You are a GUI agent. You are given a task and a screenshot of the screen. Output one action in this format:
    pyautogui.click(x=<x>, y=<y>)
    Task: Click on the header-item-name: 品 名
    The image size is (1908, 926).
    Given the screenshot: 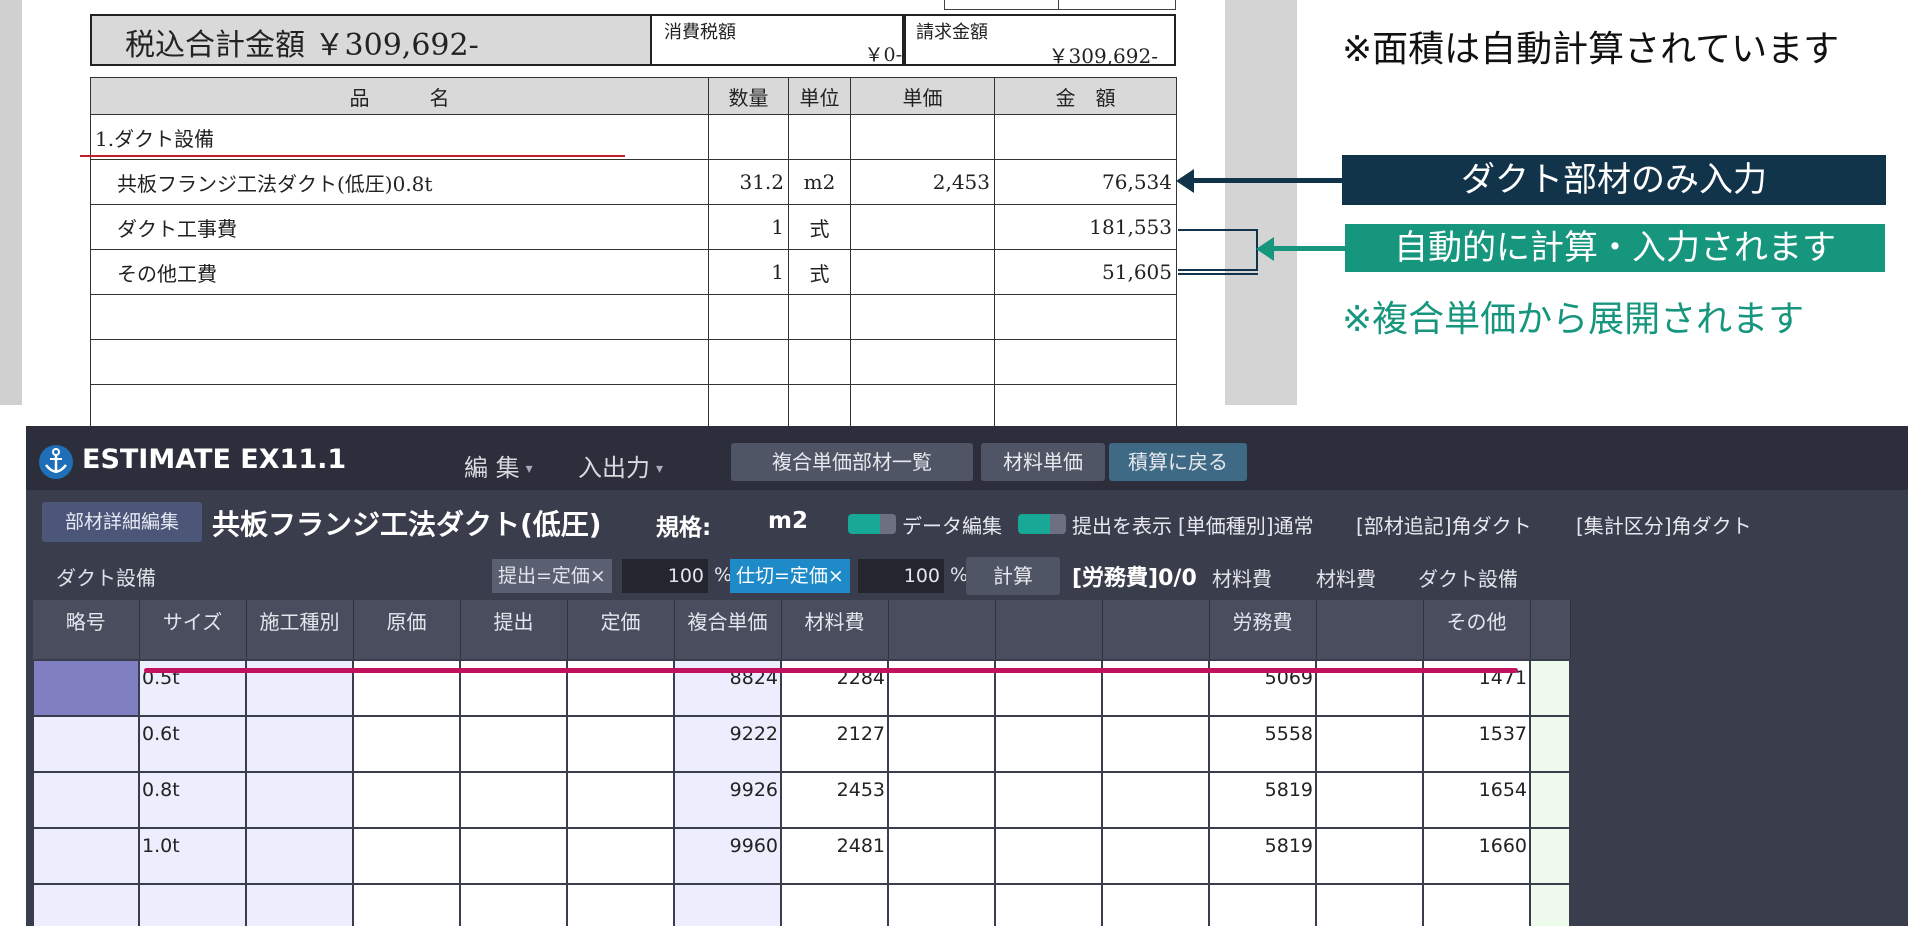 What is the action you would take?
    pyautogui.click(x=399, y=96)
    